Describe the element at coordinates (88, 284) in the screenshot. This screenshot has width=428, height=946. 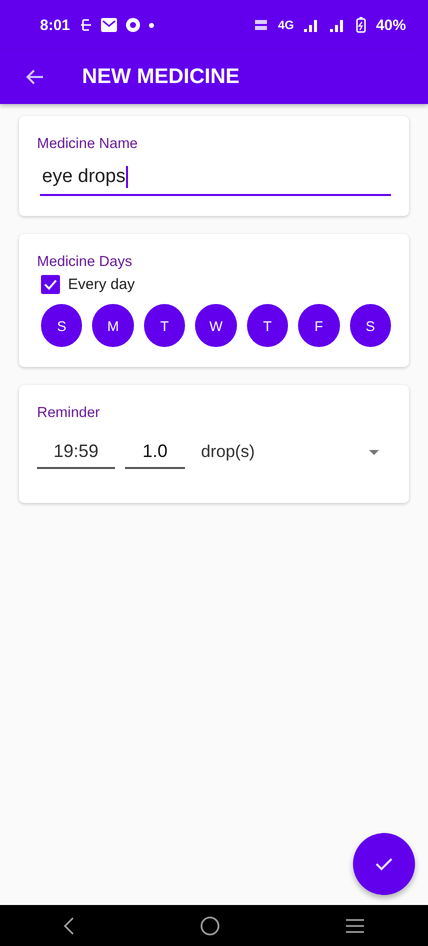
I see `every-day-checkbox: Every day` at that location.